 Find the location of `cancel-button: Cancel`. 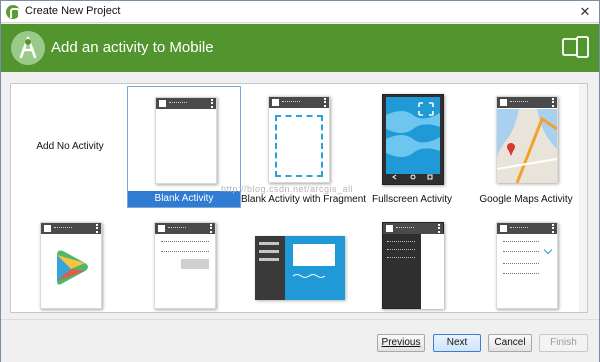

cancel-button: Cancel is located at coordinates (510, 343).